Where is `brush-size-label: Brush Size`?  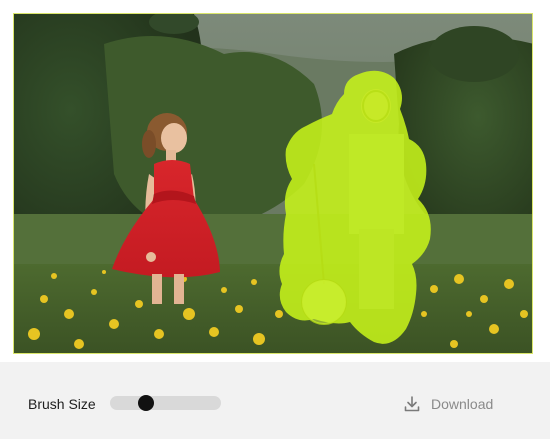
brush-size-label: Brush Size is located at coordinates (62, 404).